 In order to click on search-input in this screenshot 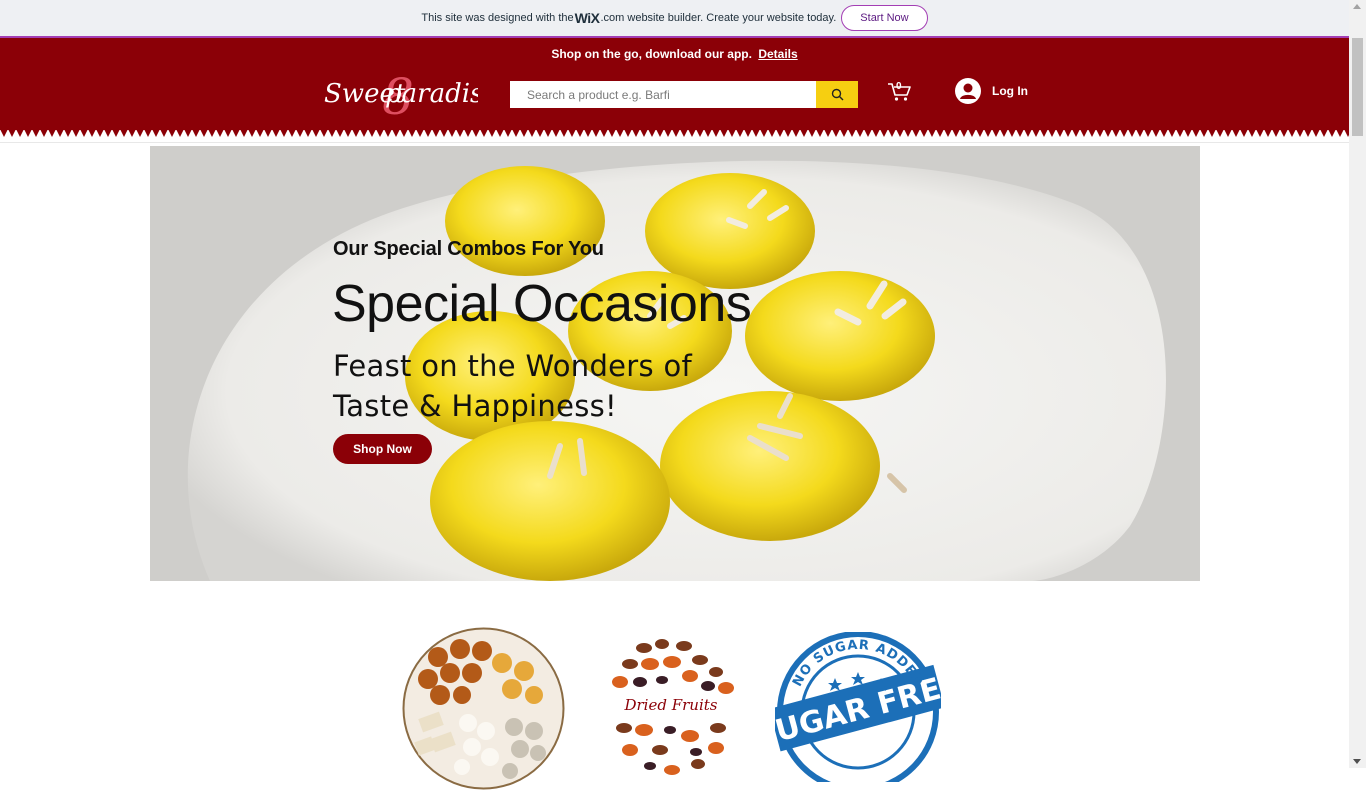, I will do `click(663, 94)`.